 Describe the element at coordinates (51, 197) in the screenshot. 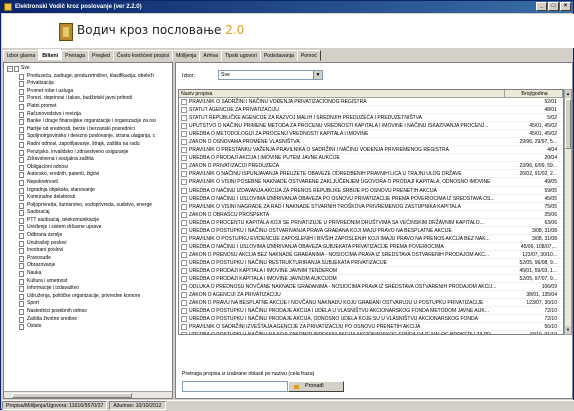

I see `tree-item-label: Komunalne delatnosti` at that location.